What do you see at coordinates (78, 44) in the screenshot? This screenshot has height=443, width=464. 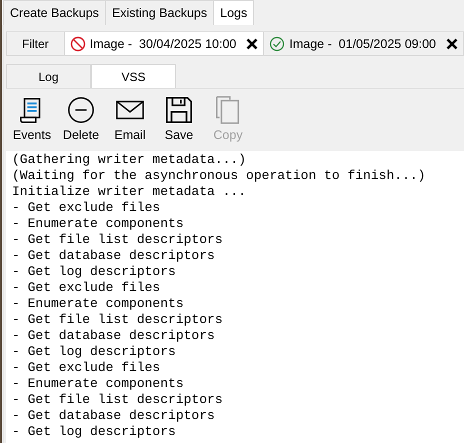 I see `prohibited-icon` at bounding box center [78, 44].